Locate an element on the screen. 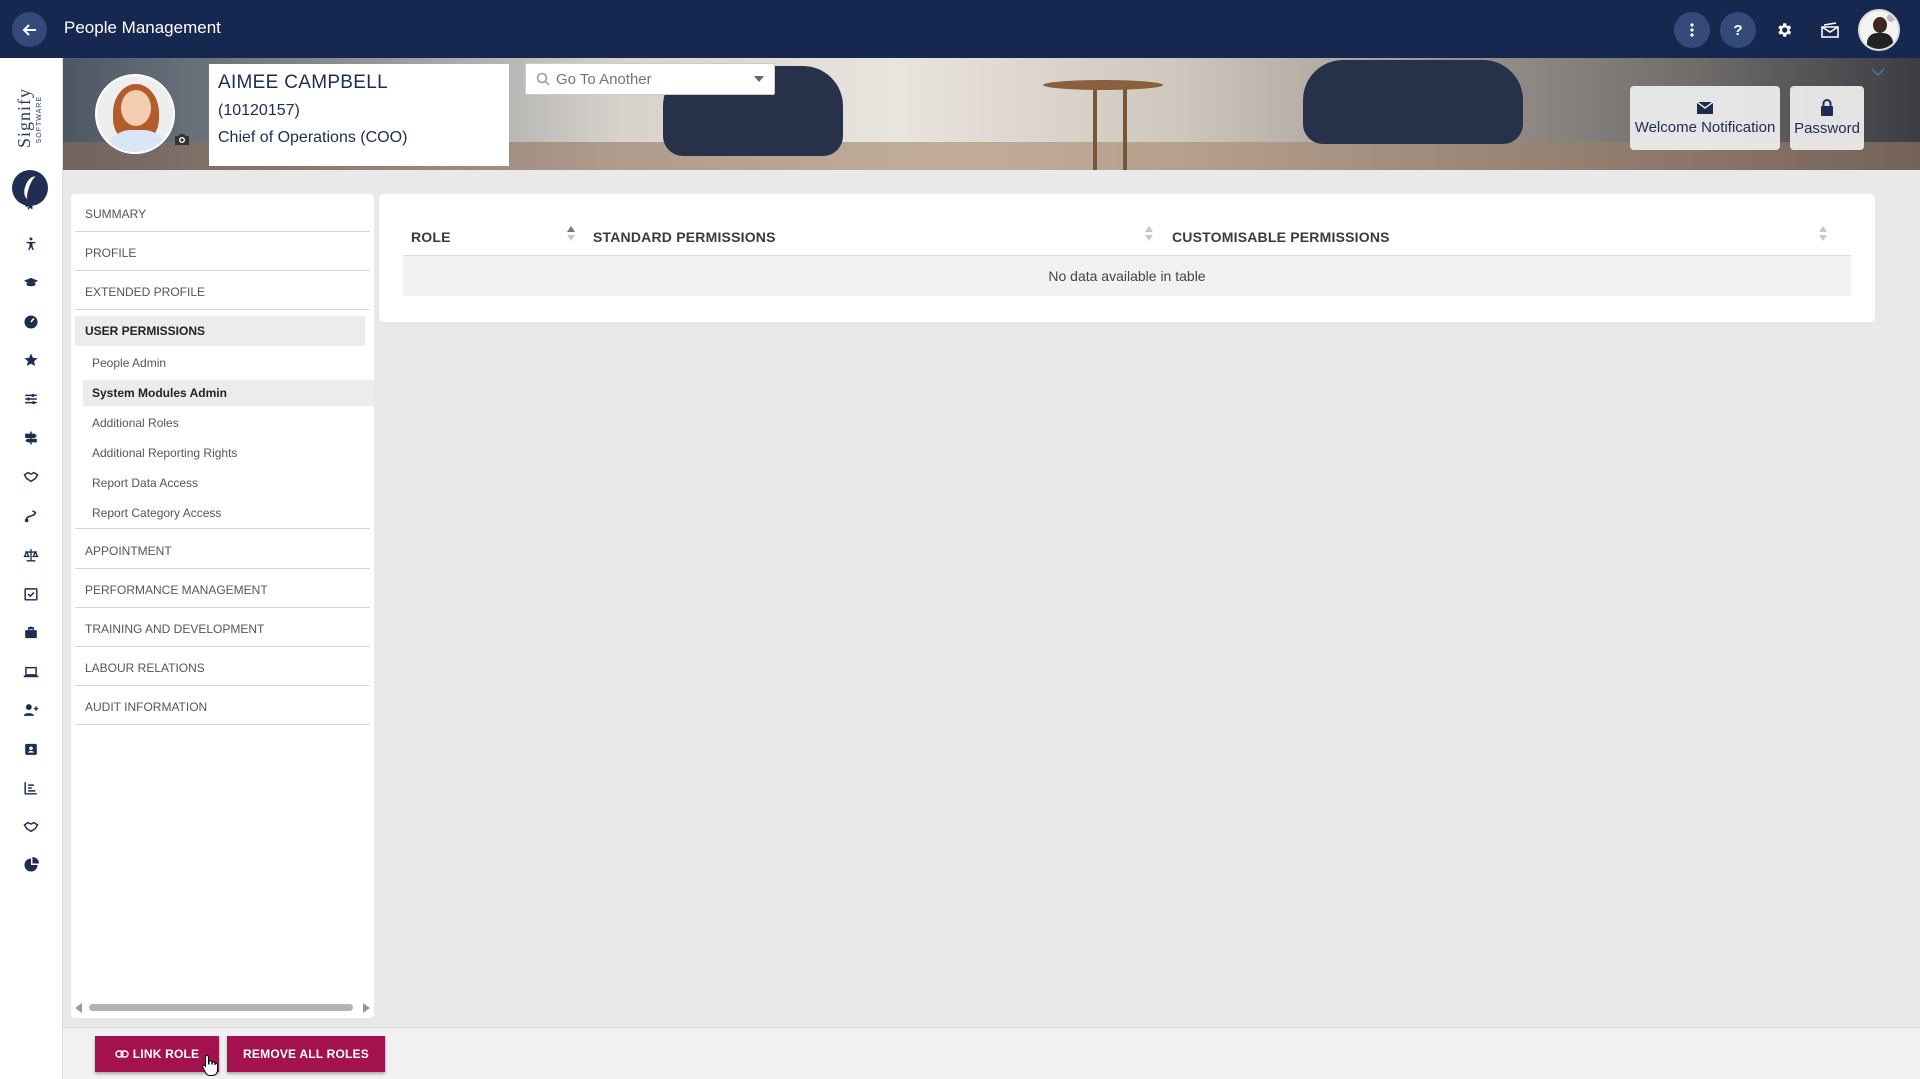  empty-table-message: No data available in table is located at coordinates (1127, 276).